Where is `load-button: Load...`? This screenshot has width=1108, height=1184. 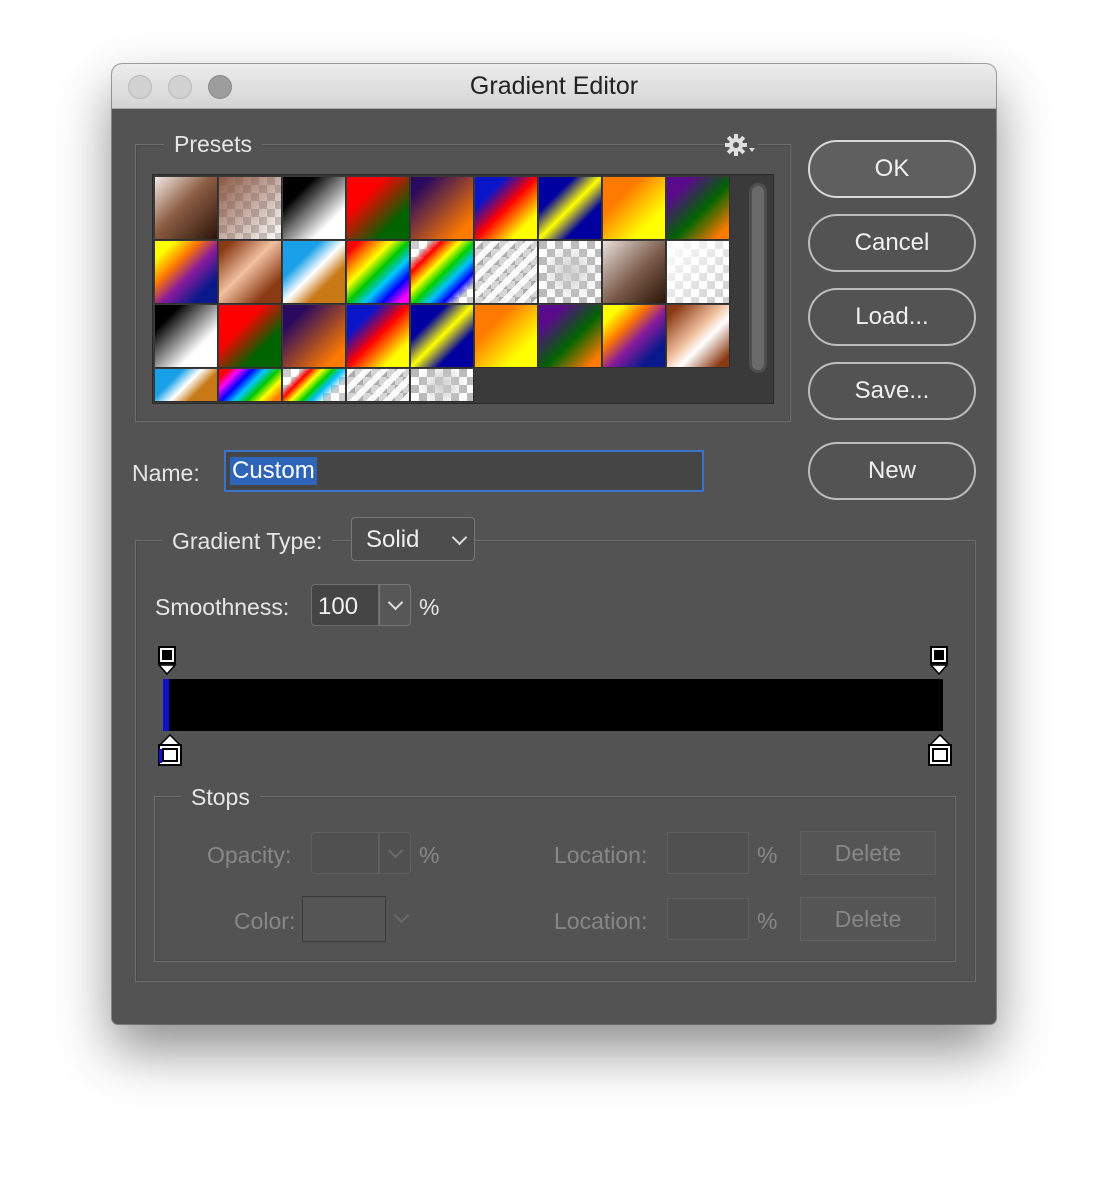
load-button: Load... is located at coordinates (892, 317).